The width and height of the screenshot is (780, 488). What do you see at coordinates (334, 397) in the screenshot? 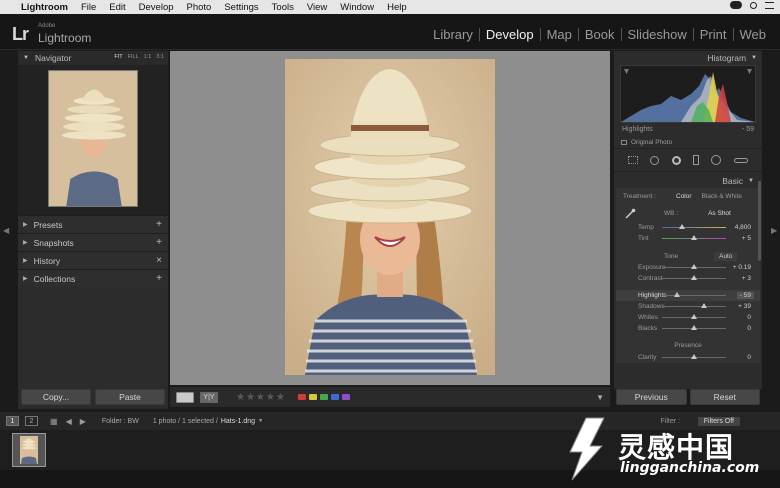
I see `color-label-blue` at bounding box center [334, 397].